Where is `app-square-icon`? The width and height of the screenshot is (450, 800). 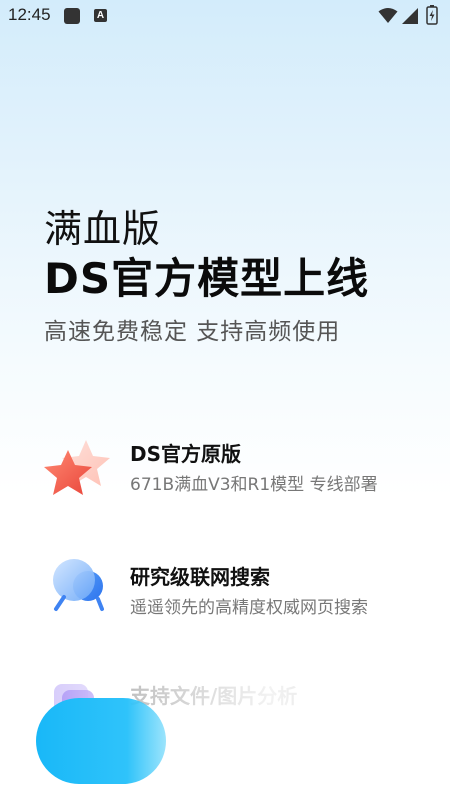 app-square-icon is located at coordinates (72, 16).